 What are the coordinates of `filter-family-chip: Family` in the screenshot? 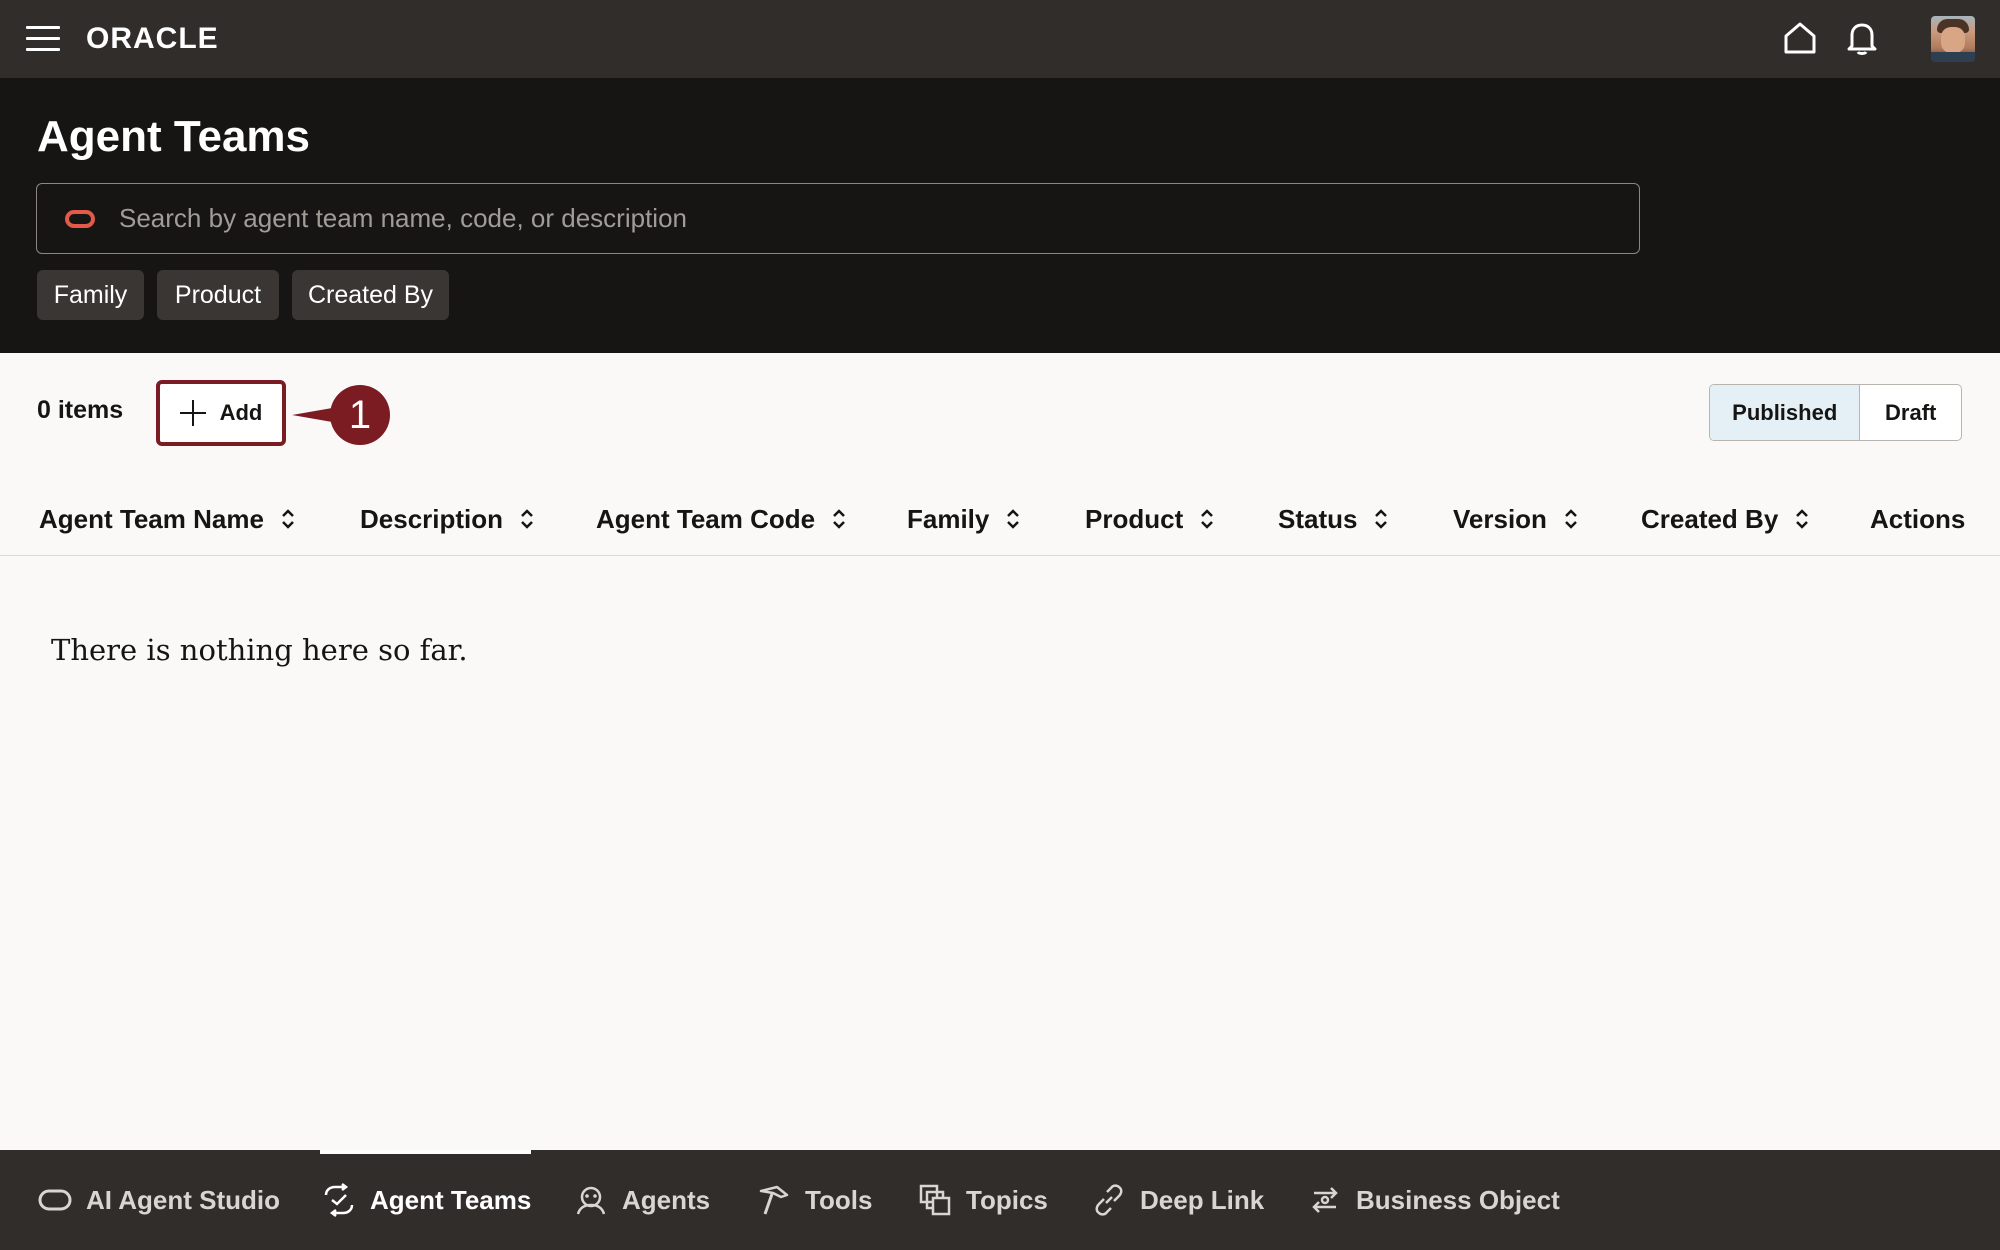 It's located at (90, 295).